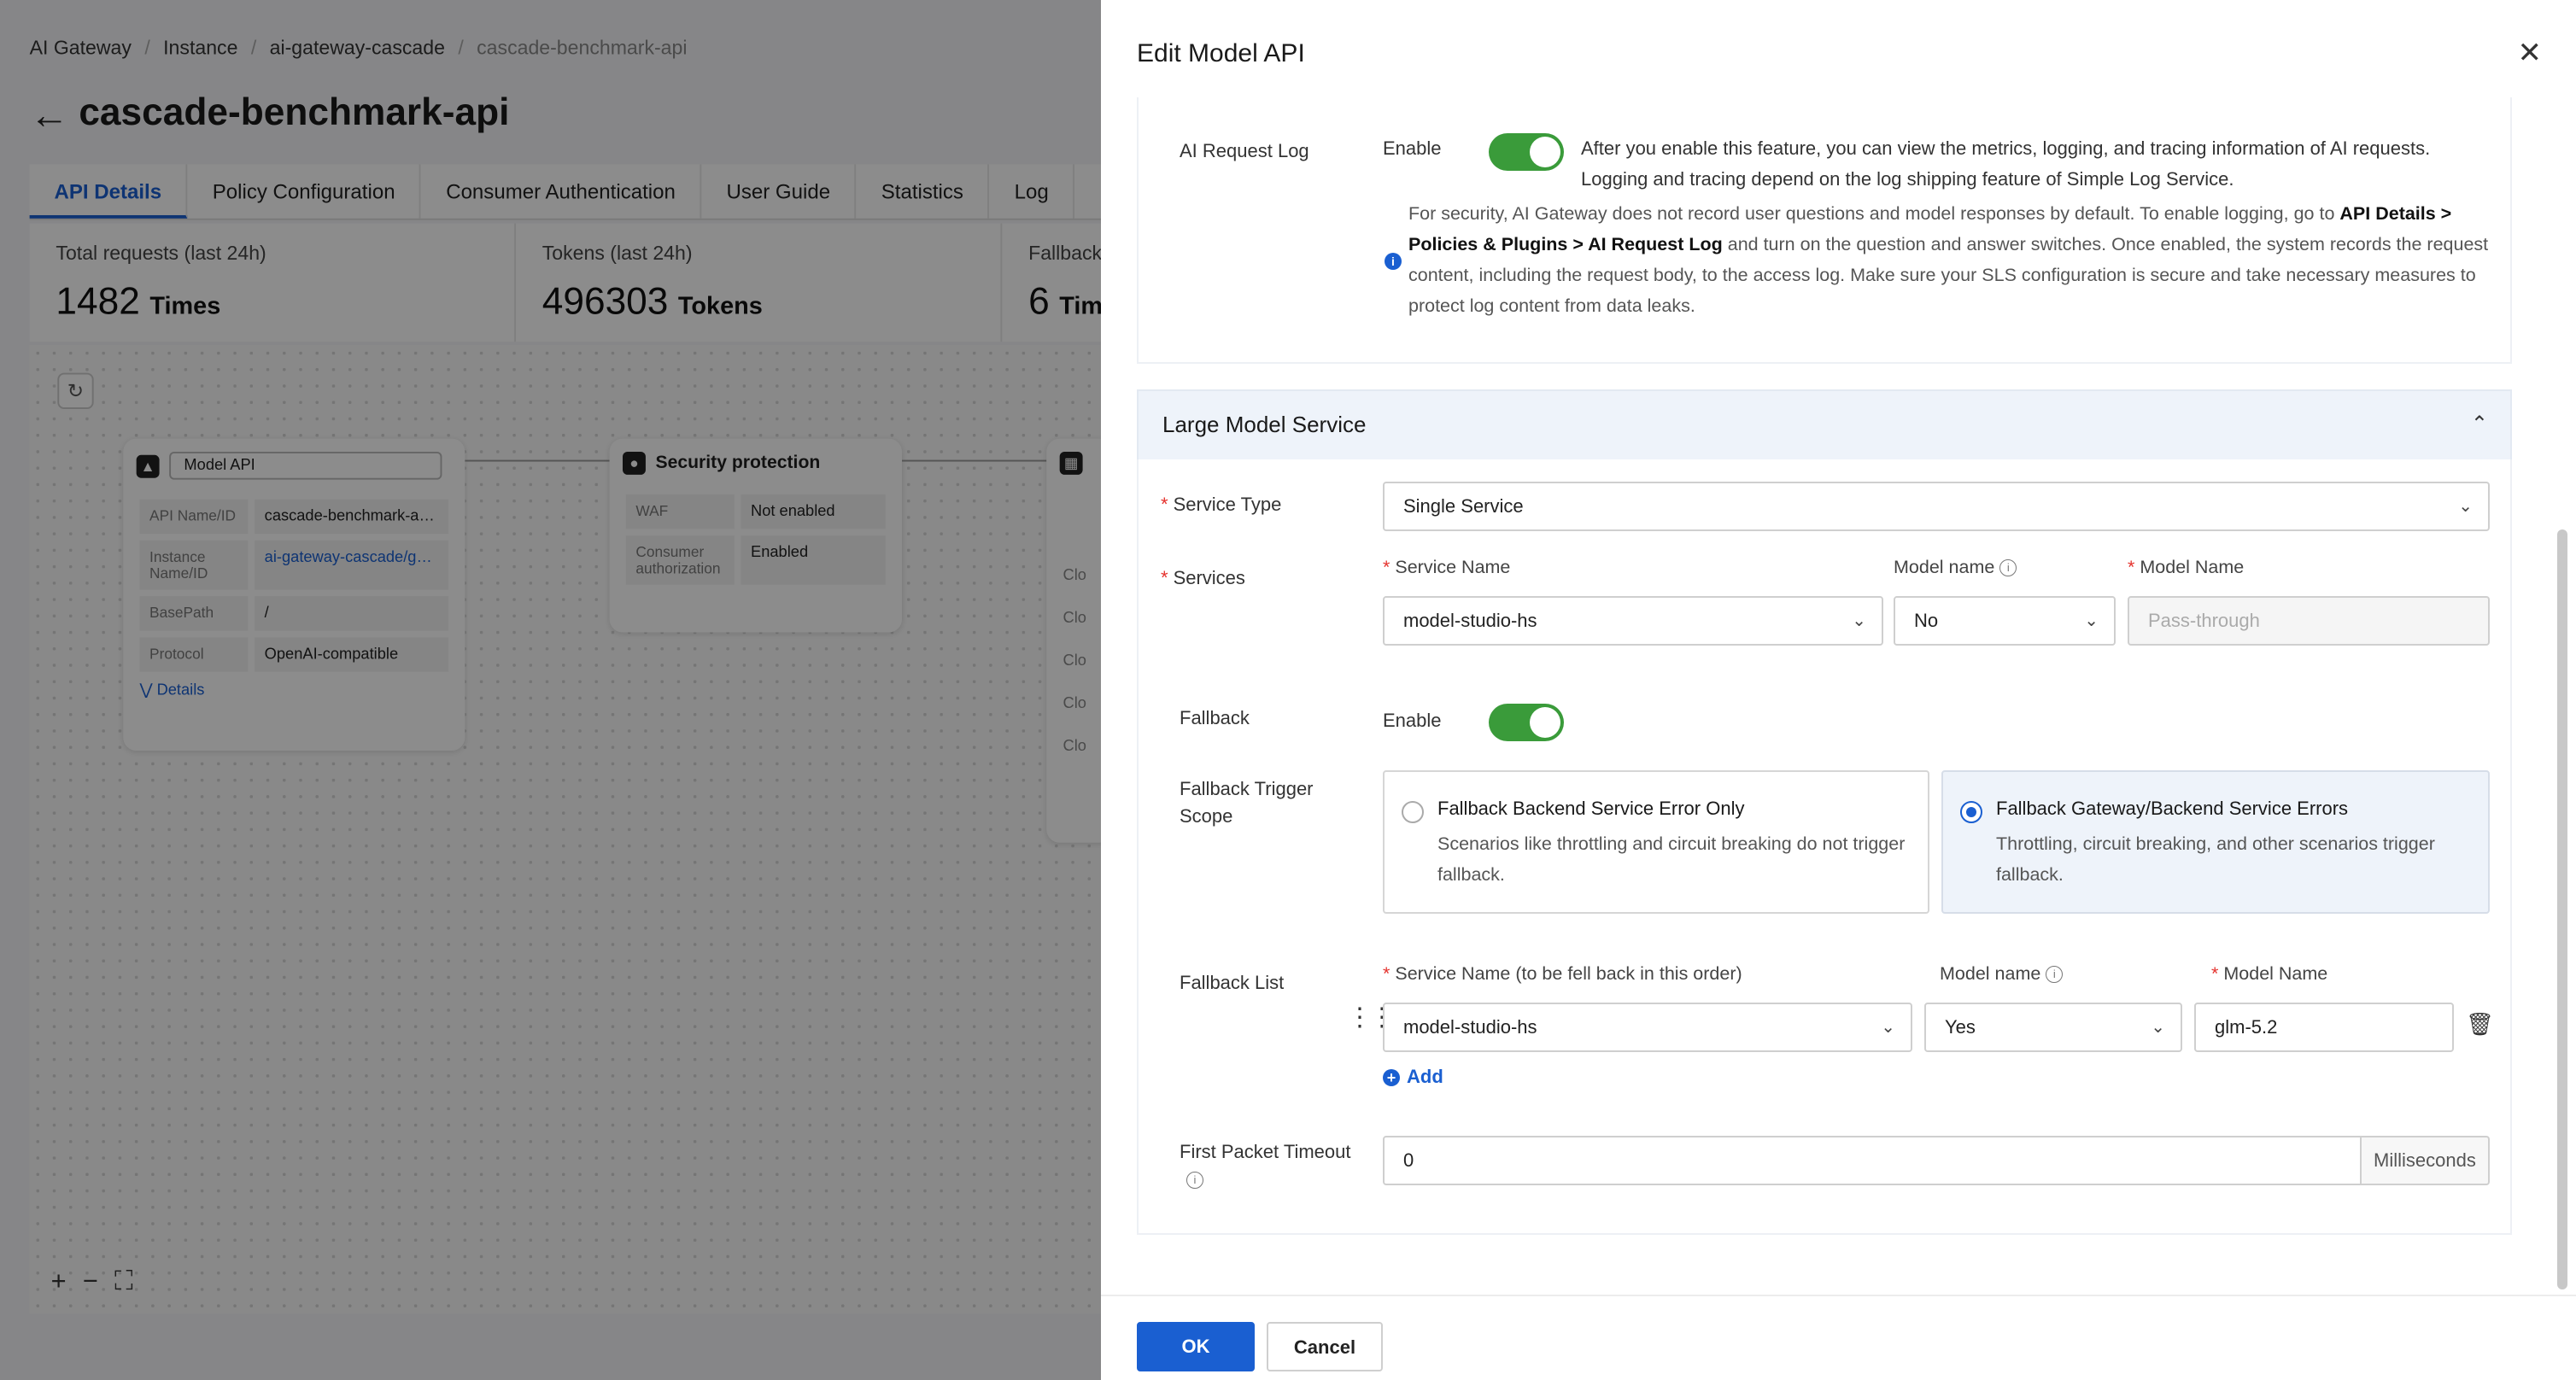 This screenshot has width=2576, height=1380. I want to click on section-title: Large Model Service, so click(1264, 424).